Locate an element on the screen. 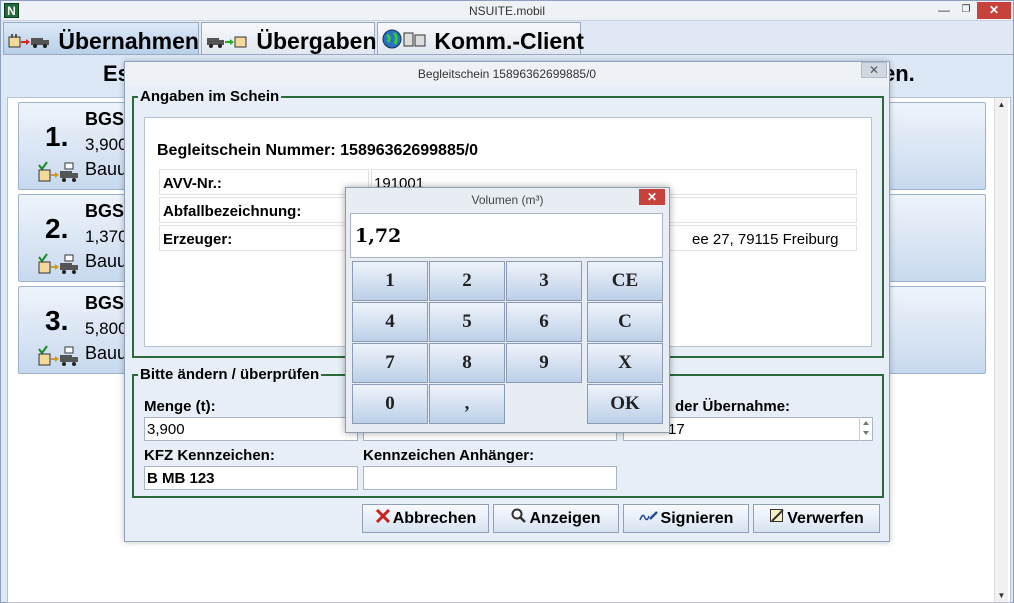 The image size is (1014, 603). title-bar: N NSUITE.mobil — ❐ ✕ is located at coordinates (507, 11).